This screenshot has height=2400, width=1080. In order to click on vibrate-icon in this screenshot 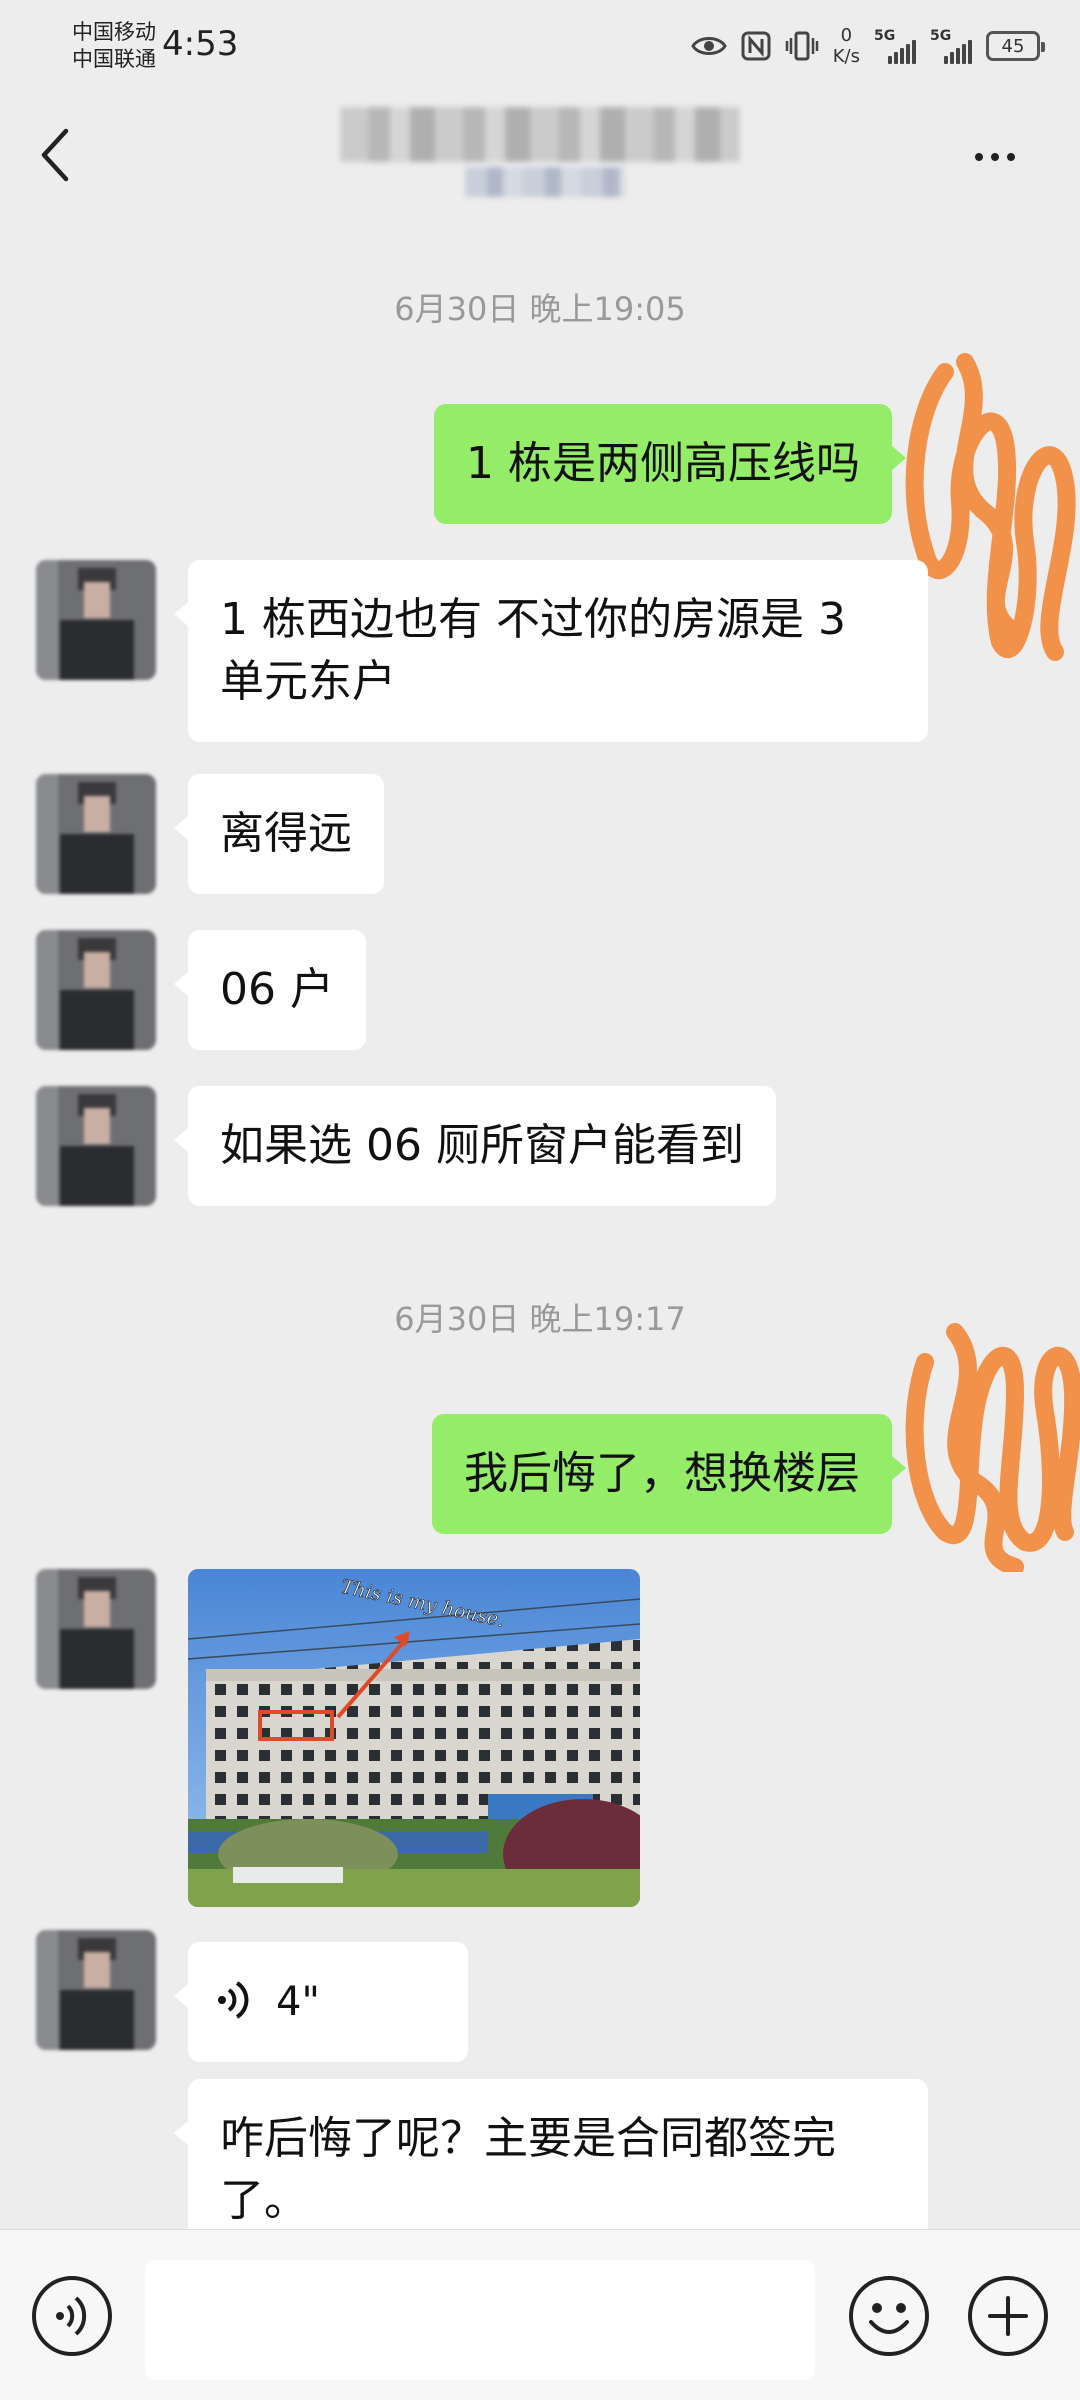, I will do `click(802, 46)`.